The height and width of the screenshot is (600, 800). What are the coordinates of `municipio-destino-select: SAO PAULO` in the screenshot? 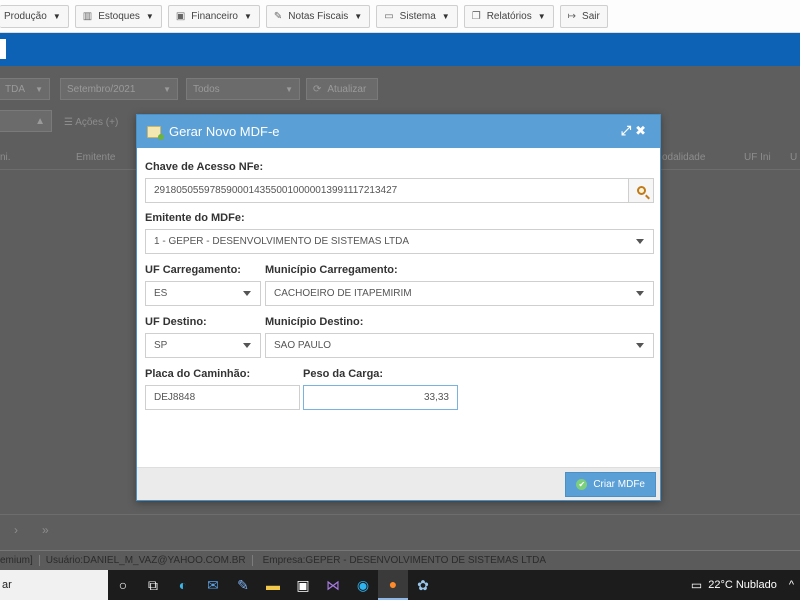 It's located at (459, 345).